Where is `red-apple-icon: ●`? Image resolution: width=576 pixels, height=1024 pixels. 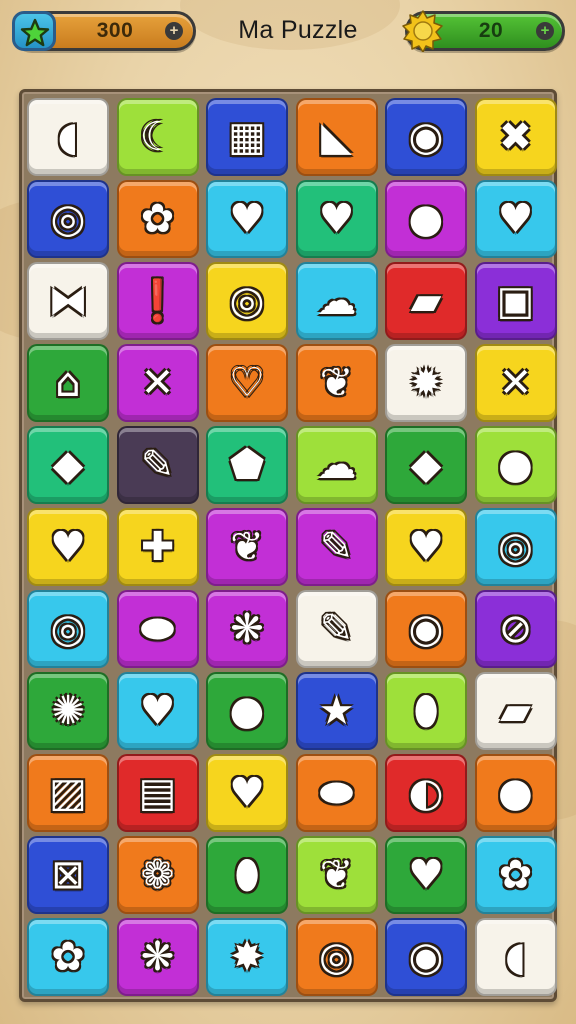 red-apple-icon: ● is located at coordinates (247, 711).